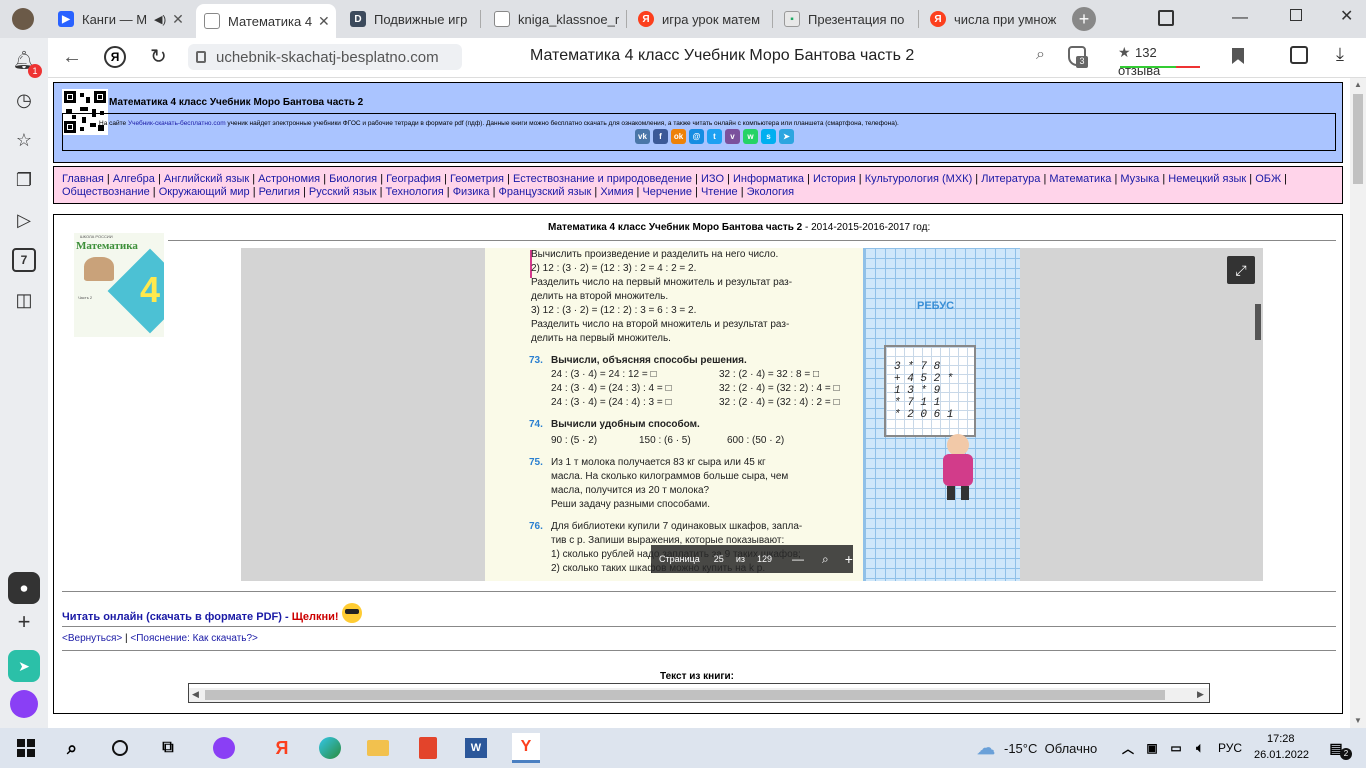  What do you see at coordinates (24, 220) in the screenshot?
I see `video-icon: ▷` at bounding box center [24, 220].